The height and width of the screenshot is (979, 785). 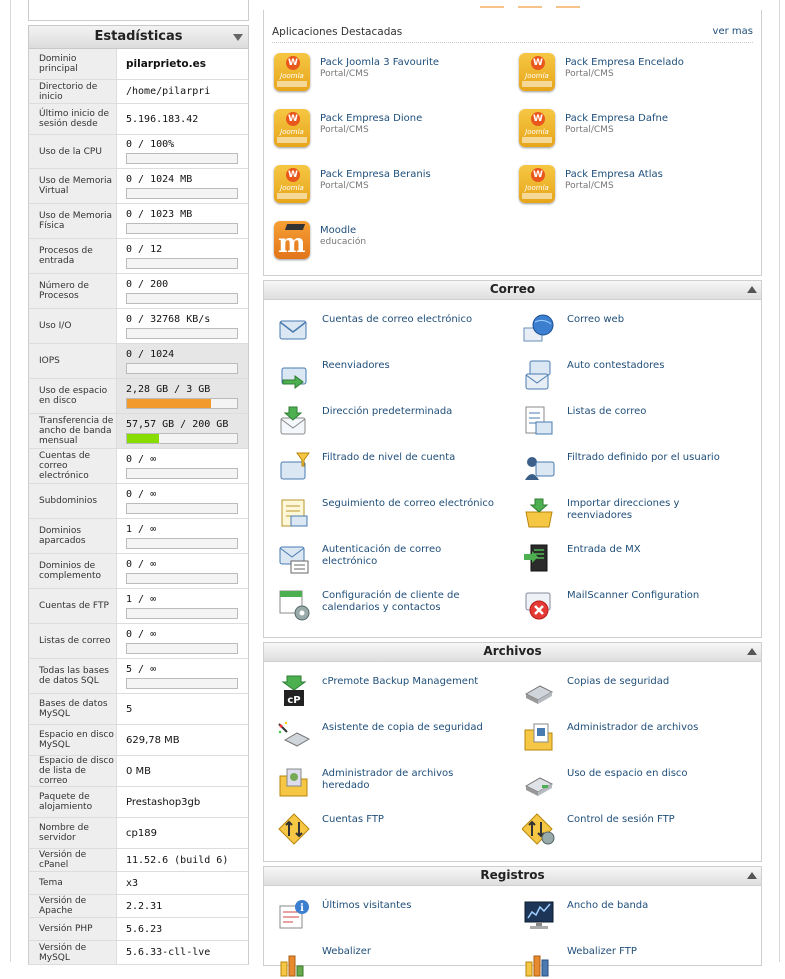 What do you see at coordinates (539, 691) in the screenshot?
I see `backup-disk-icon` at bounding box center [539, 691].